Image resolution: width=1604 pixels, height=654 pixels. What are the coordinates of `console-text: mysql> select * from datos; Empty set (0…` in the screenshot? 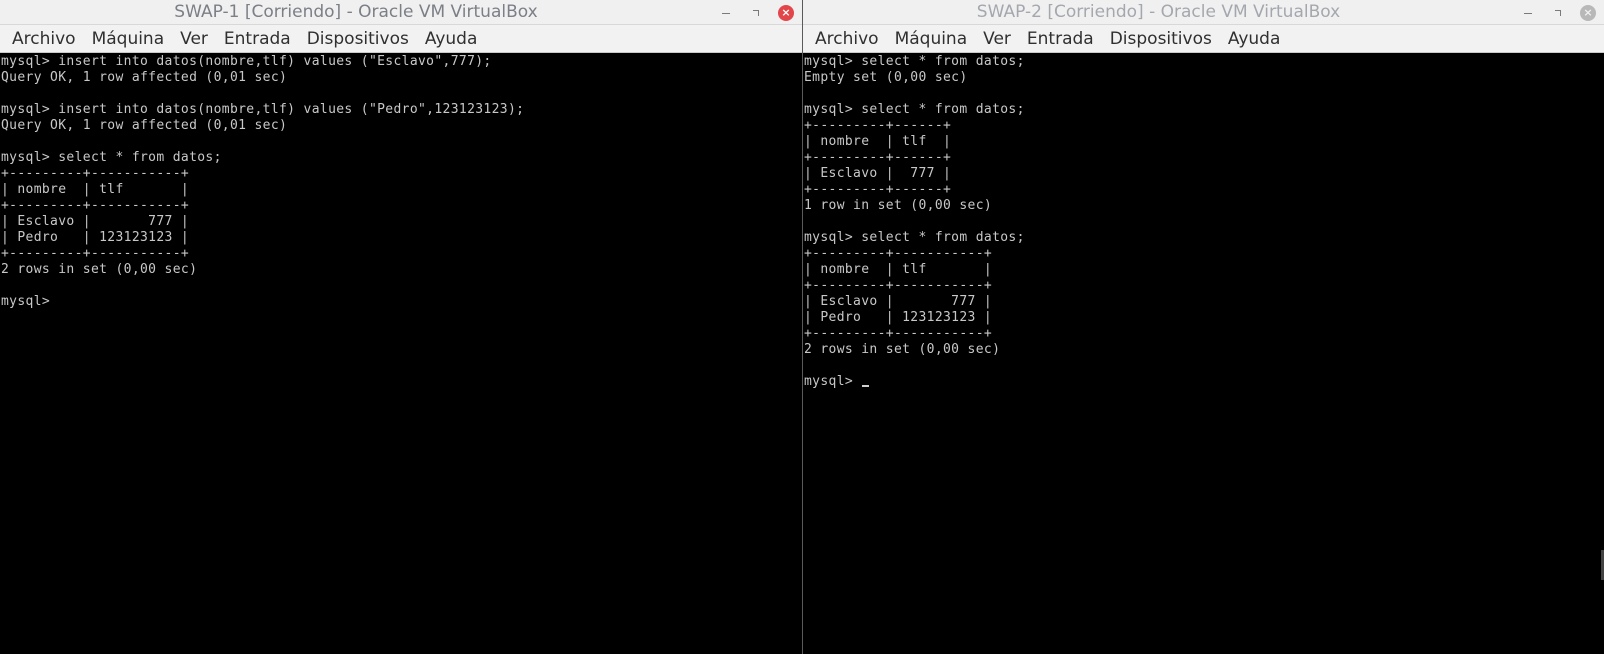 It's located at (914, 221).